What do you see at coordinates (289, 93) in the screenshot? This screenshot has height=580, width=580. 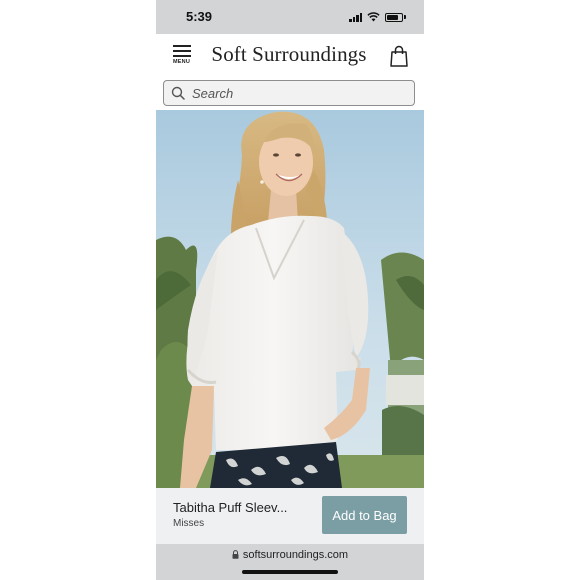 I see `search-input: Search` at bounding box center [289, 93].